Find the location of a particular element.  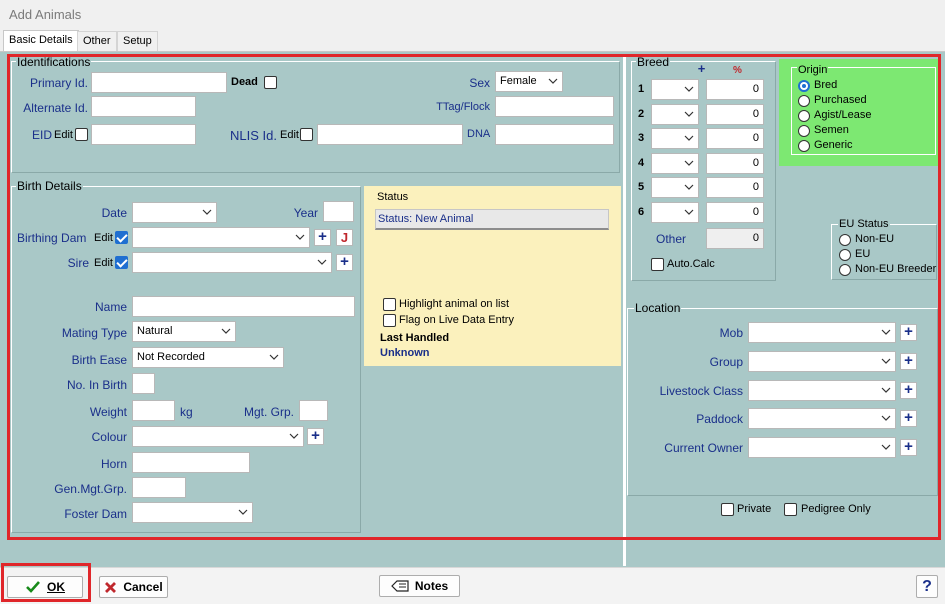

primary-id-input is located at coordinates (159, 82).